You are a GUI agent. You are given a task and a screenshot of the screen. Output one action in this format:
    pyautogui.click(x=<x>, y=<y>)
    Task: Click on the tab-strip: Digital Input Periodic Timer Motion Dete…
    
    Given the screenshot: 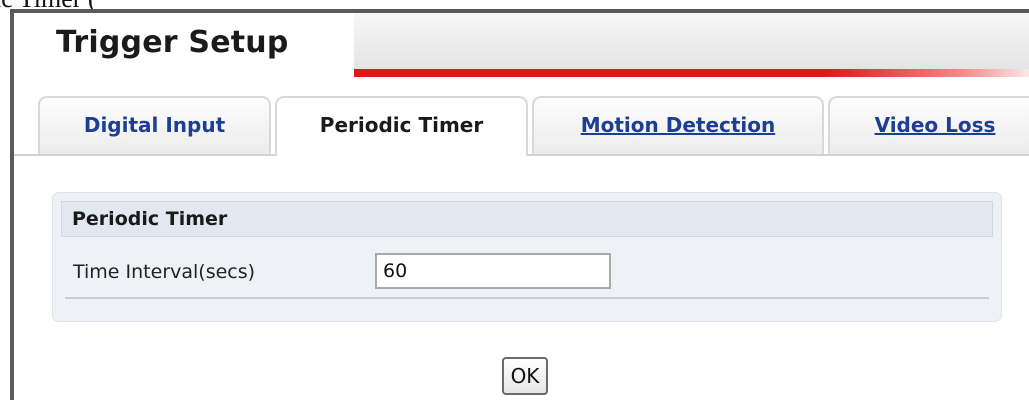 What is the action you would take?
    pyautogui.click(x=521, y=126)
    